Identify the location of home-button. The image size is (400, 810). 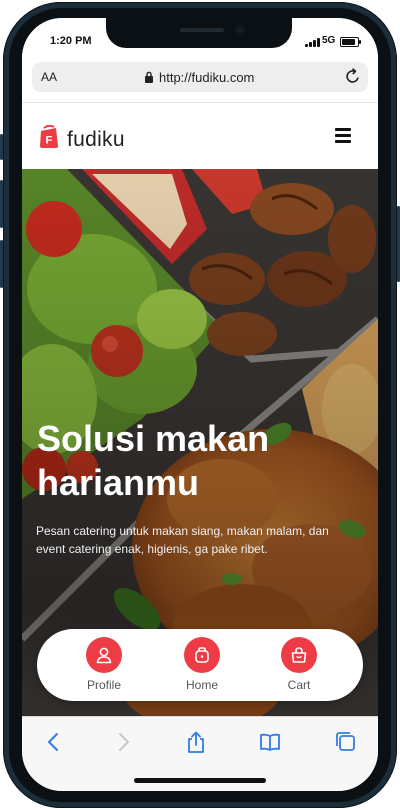
(202, 655).